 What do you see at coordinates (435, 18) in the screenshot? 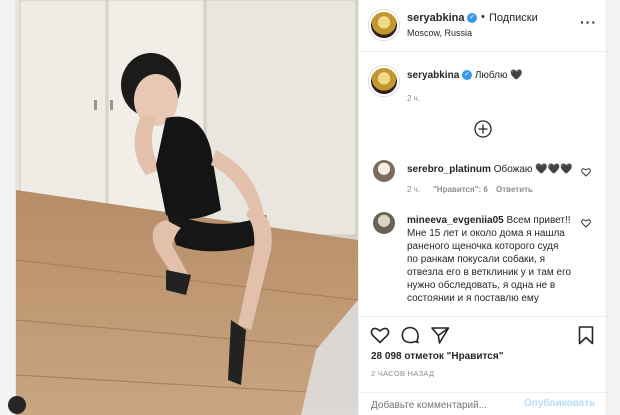
I see `author-username: seryabkina` at bounding box center [435, 18].